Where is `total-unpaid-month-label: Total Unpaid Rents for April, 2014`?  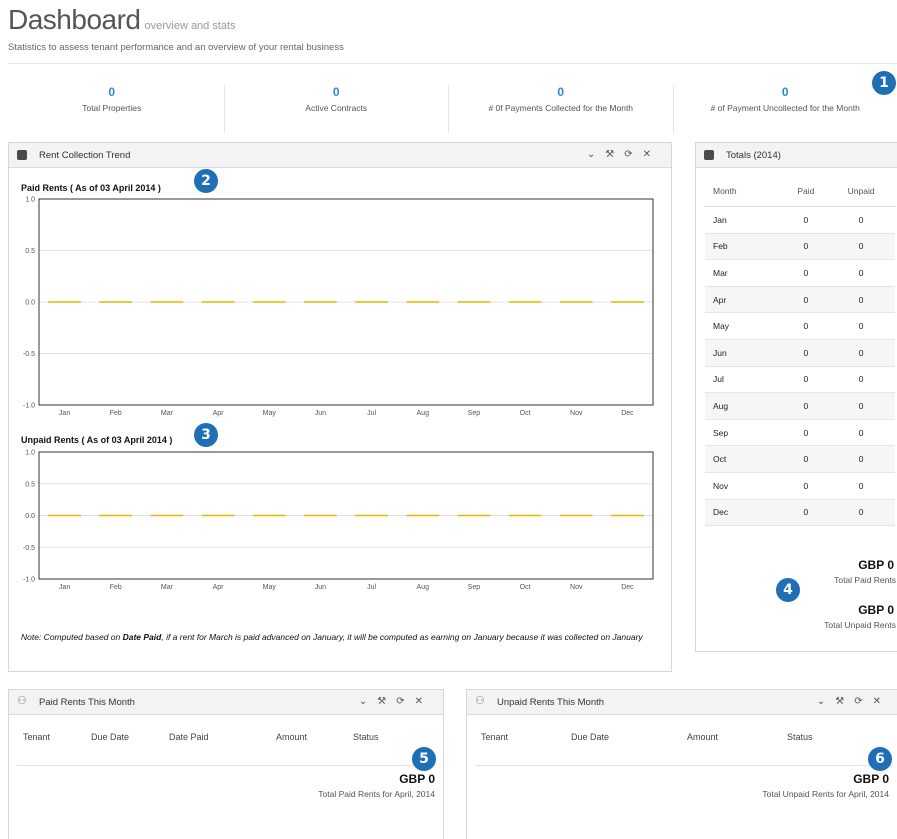 total-unpaid-month-label: Total Unpaid Rents for April, 2014 is located at coordinates (825, 794).